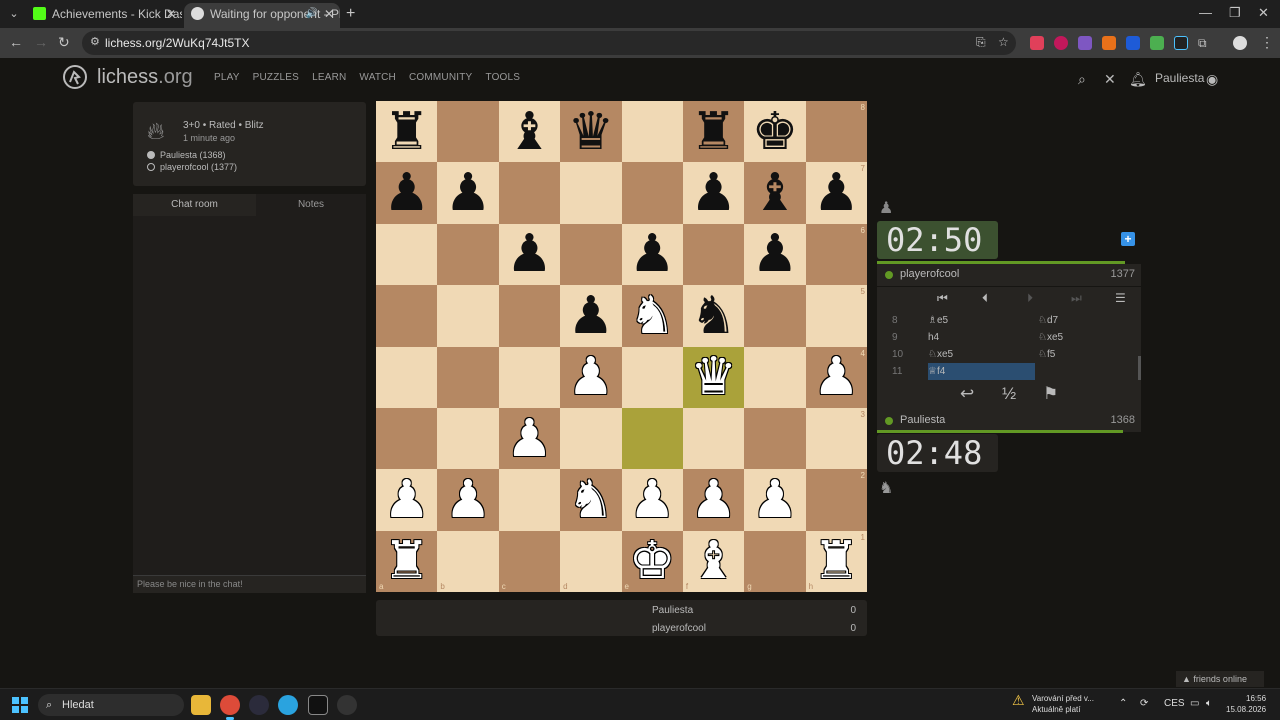 The height and width of the screenshot is (720, 1280). What do you see at coordinates (201, 705) in the screenshot?
I see `file-explorer-icon` at bounding box center [201, 705].